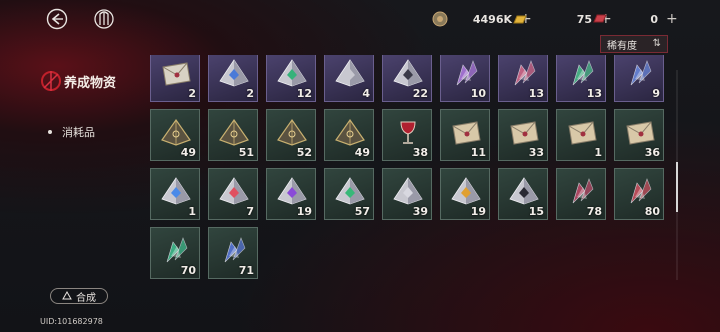  What do you see at coordinates (656, 93) in the screenshot?
I see `item-count: 9` at bounding box center [656, 93].